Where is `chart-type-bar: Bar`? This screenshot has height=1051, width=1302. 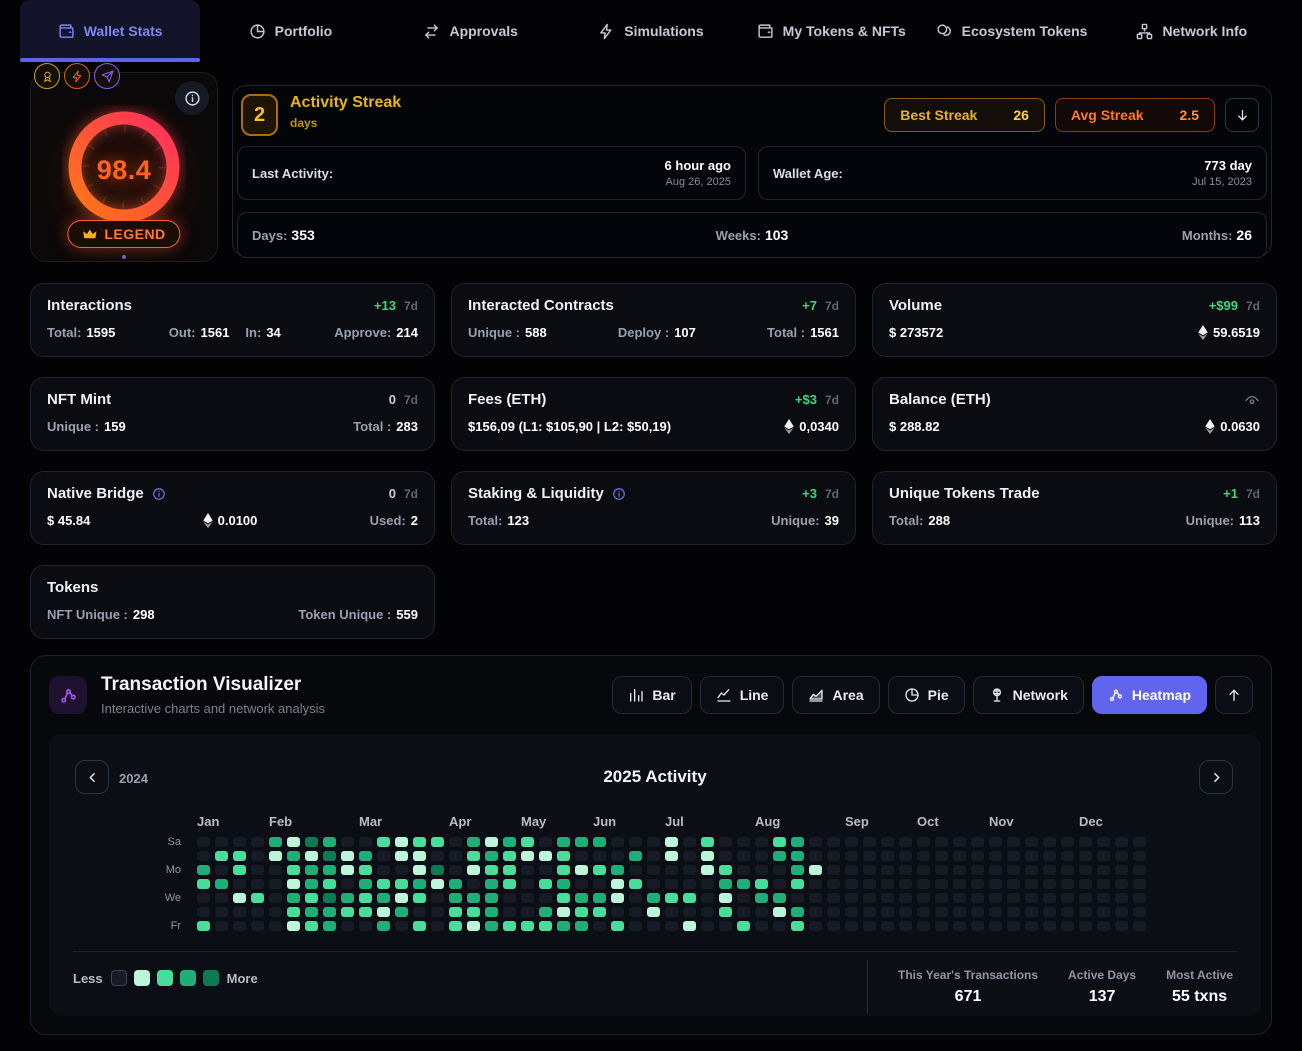 chart-type-bar: Bar is located at coordinates (652, 695).